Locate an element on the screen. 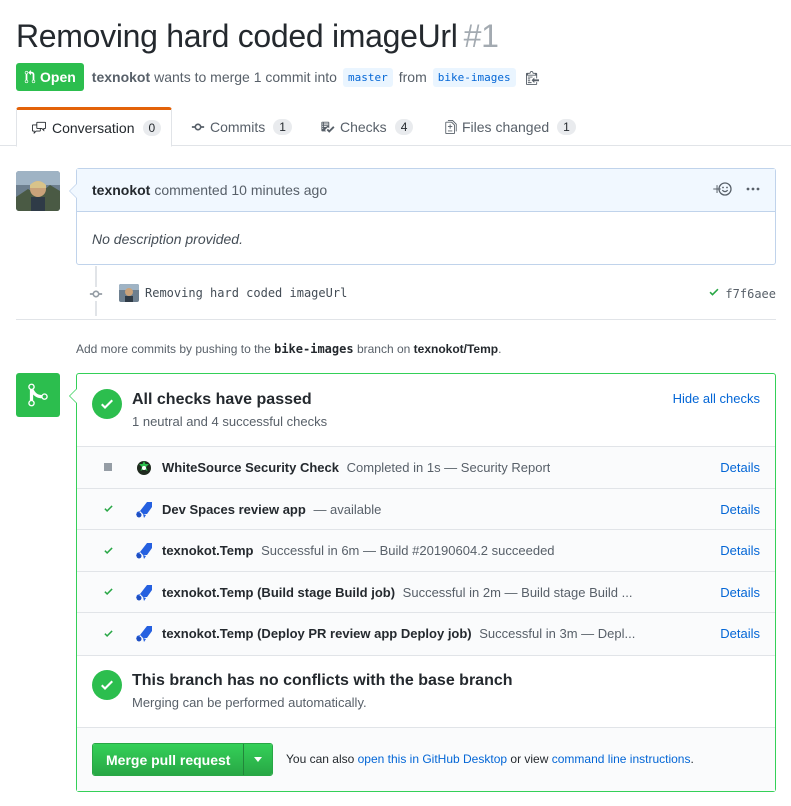 The width and height of the screenshot is (791, 806). state-label: Open is located at coordinates (58, 77).